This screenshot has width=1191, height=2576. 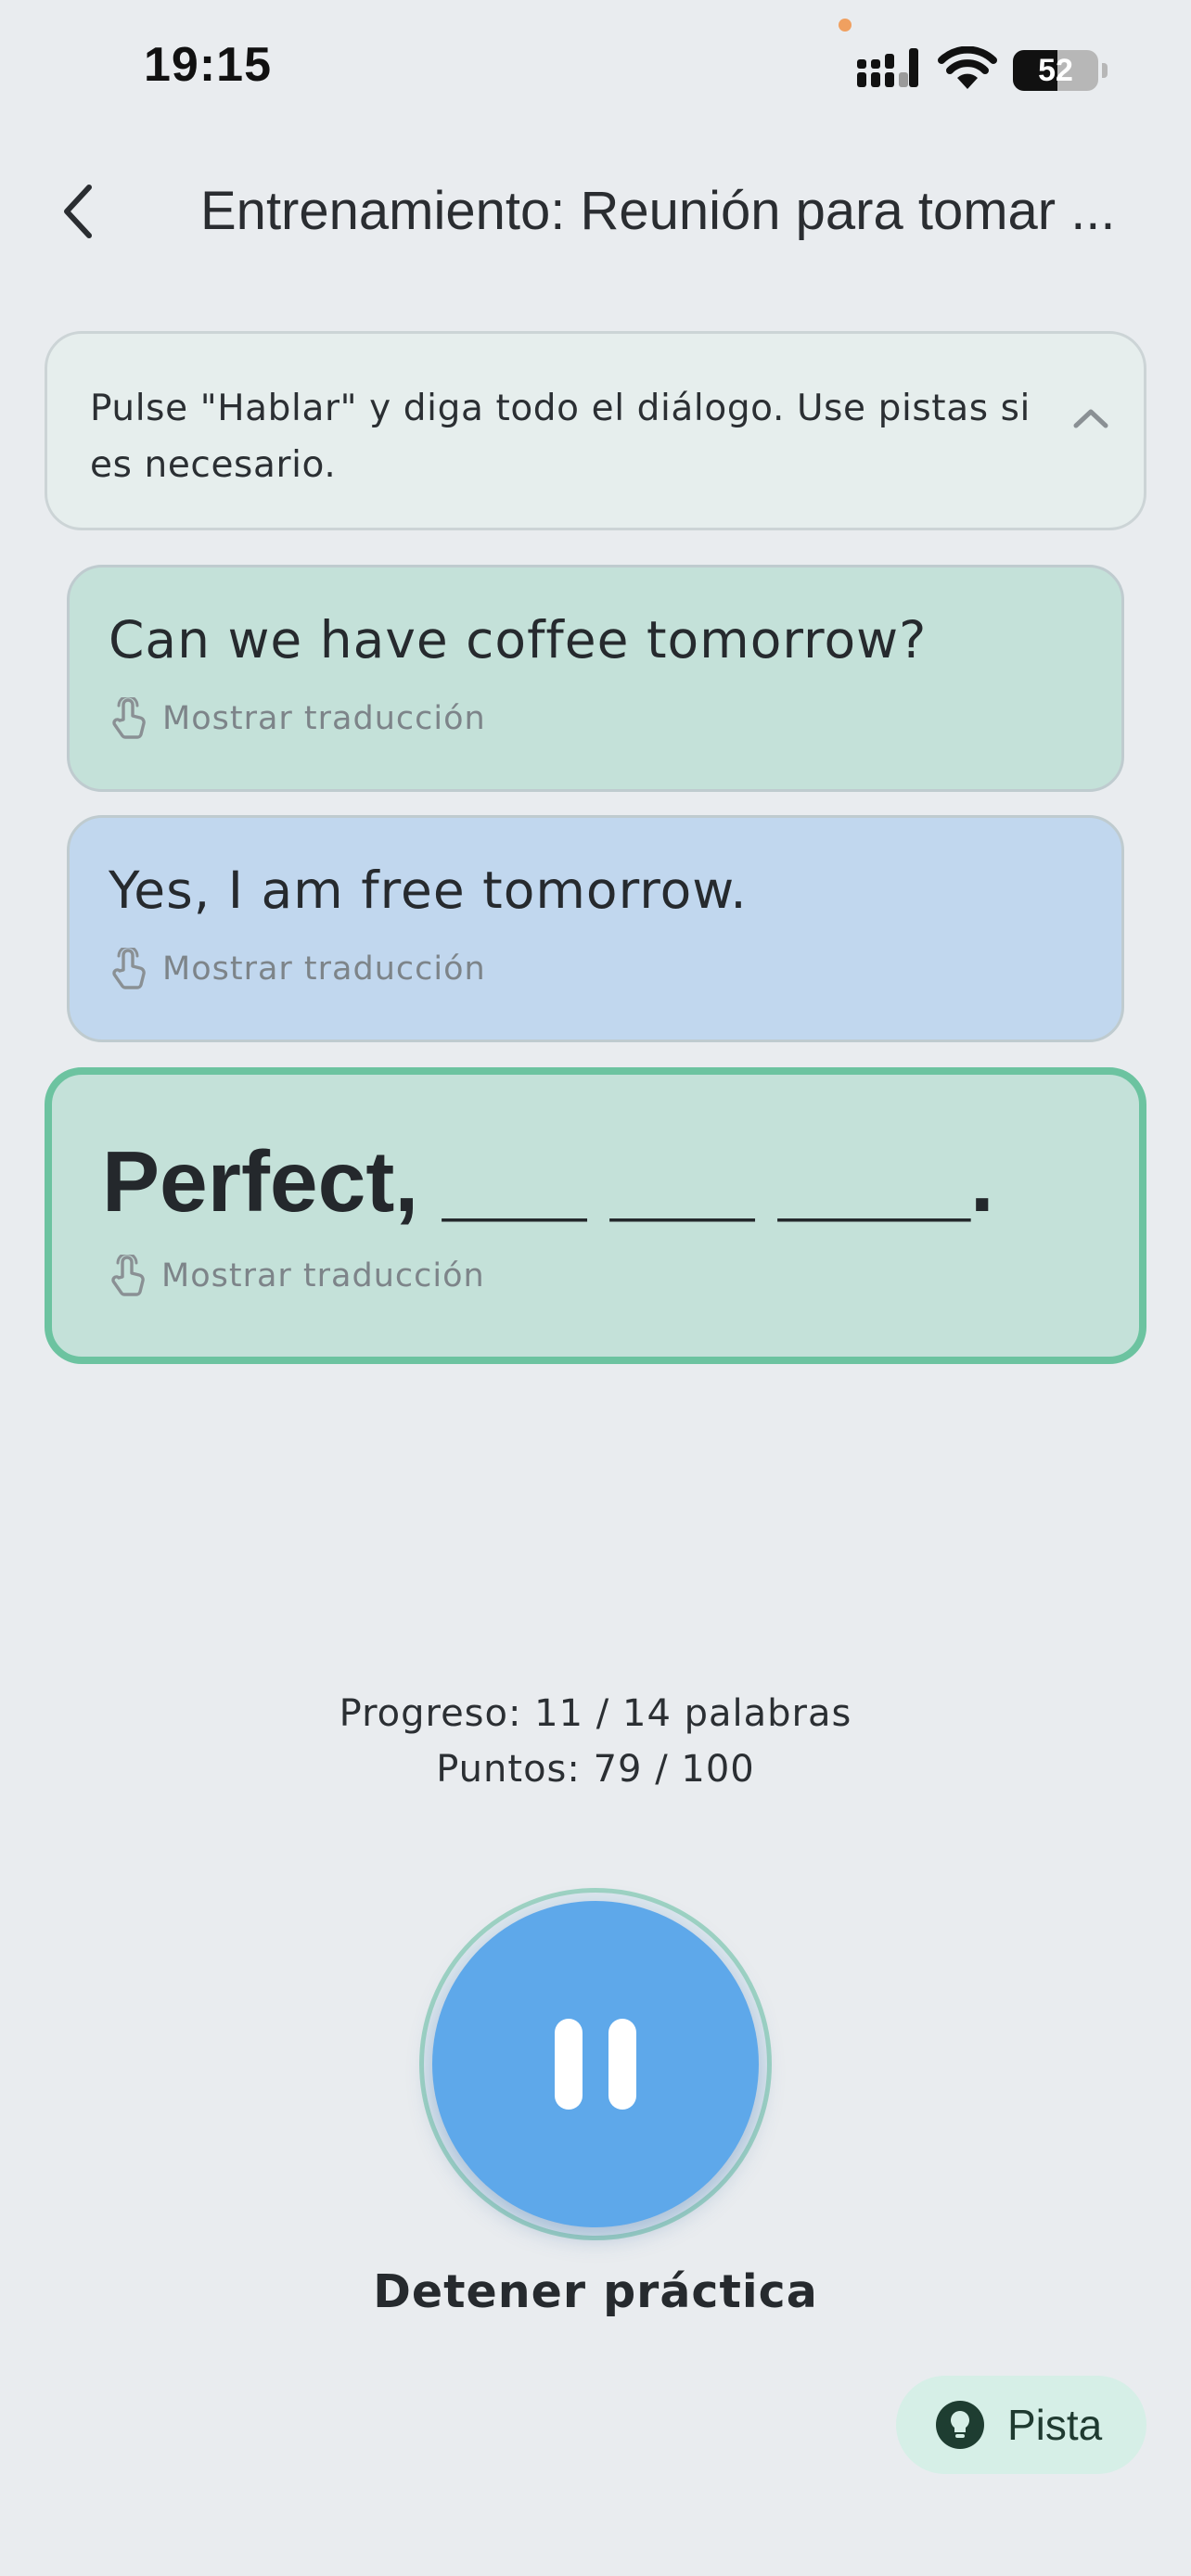 What do you see at coordinates (967, 67) in the screenshot?
I see `wifi-icon` at bounding box center [967, 67].